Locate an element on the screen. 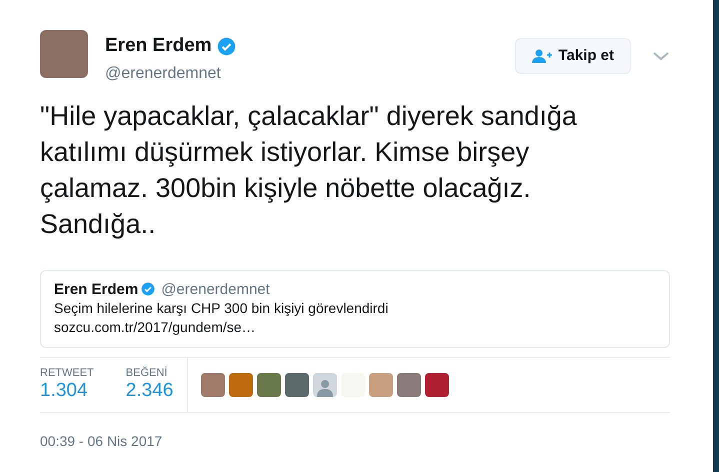 This screenshot has height=472, width=719. quoted-author-handle: @erenerdemnet is located at coordinates (215, 289).